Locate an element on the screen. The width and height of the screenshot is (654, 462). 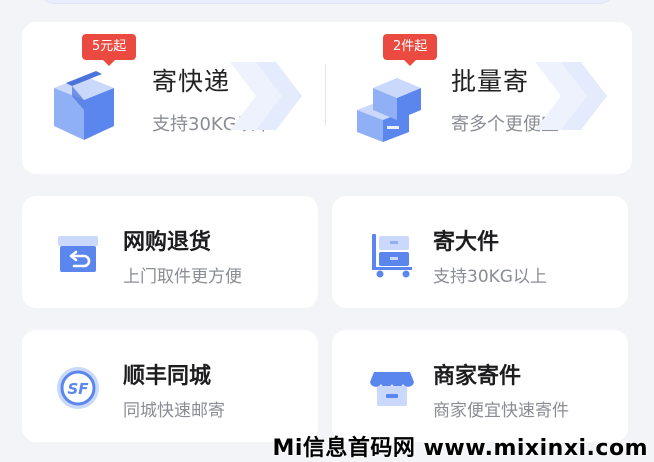
service-tile-same-city: SF 顺丰同城 同城快速邮寄 is located at coordinates (170, 386).